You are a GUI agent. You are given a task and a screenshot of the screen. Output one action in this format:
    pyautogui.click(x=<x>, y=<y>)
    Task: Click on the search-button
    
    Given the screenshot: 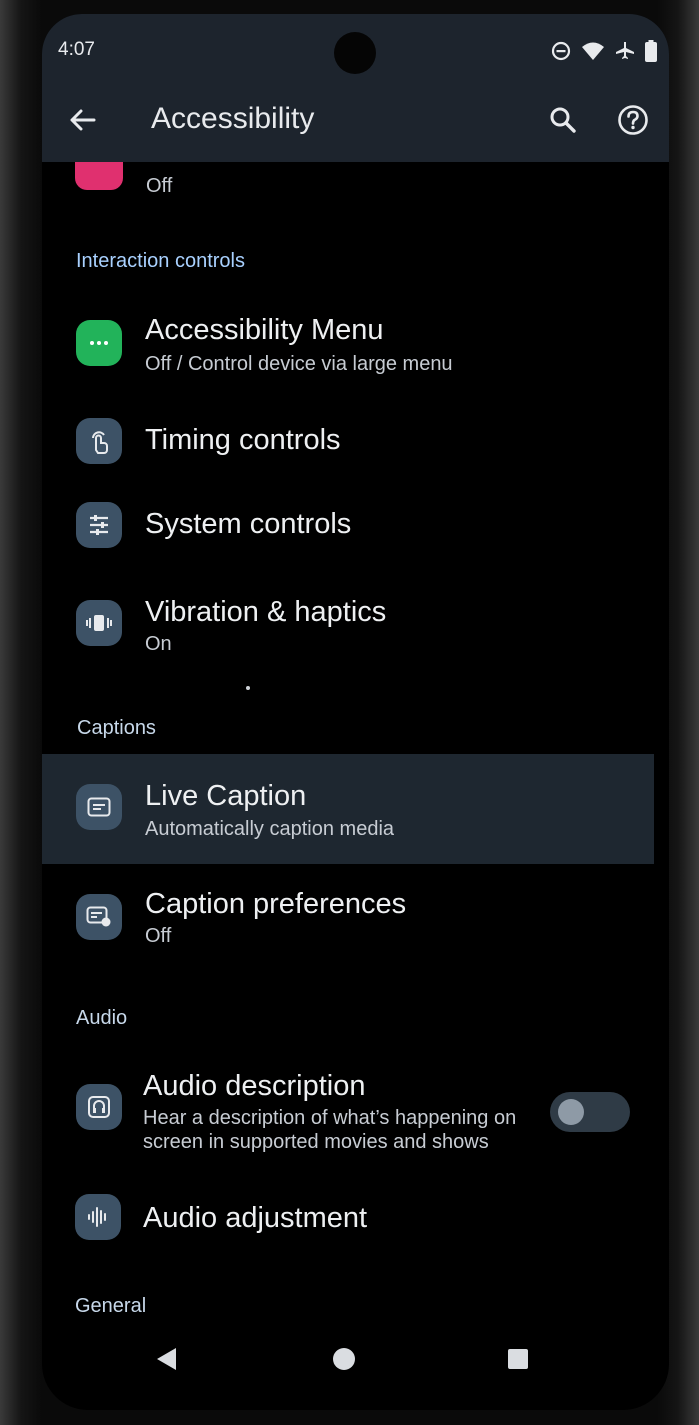 What is the action you would take?
    pyautogui.click(x=563, y=120)
    